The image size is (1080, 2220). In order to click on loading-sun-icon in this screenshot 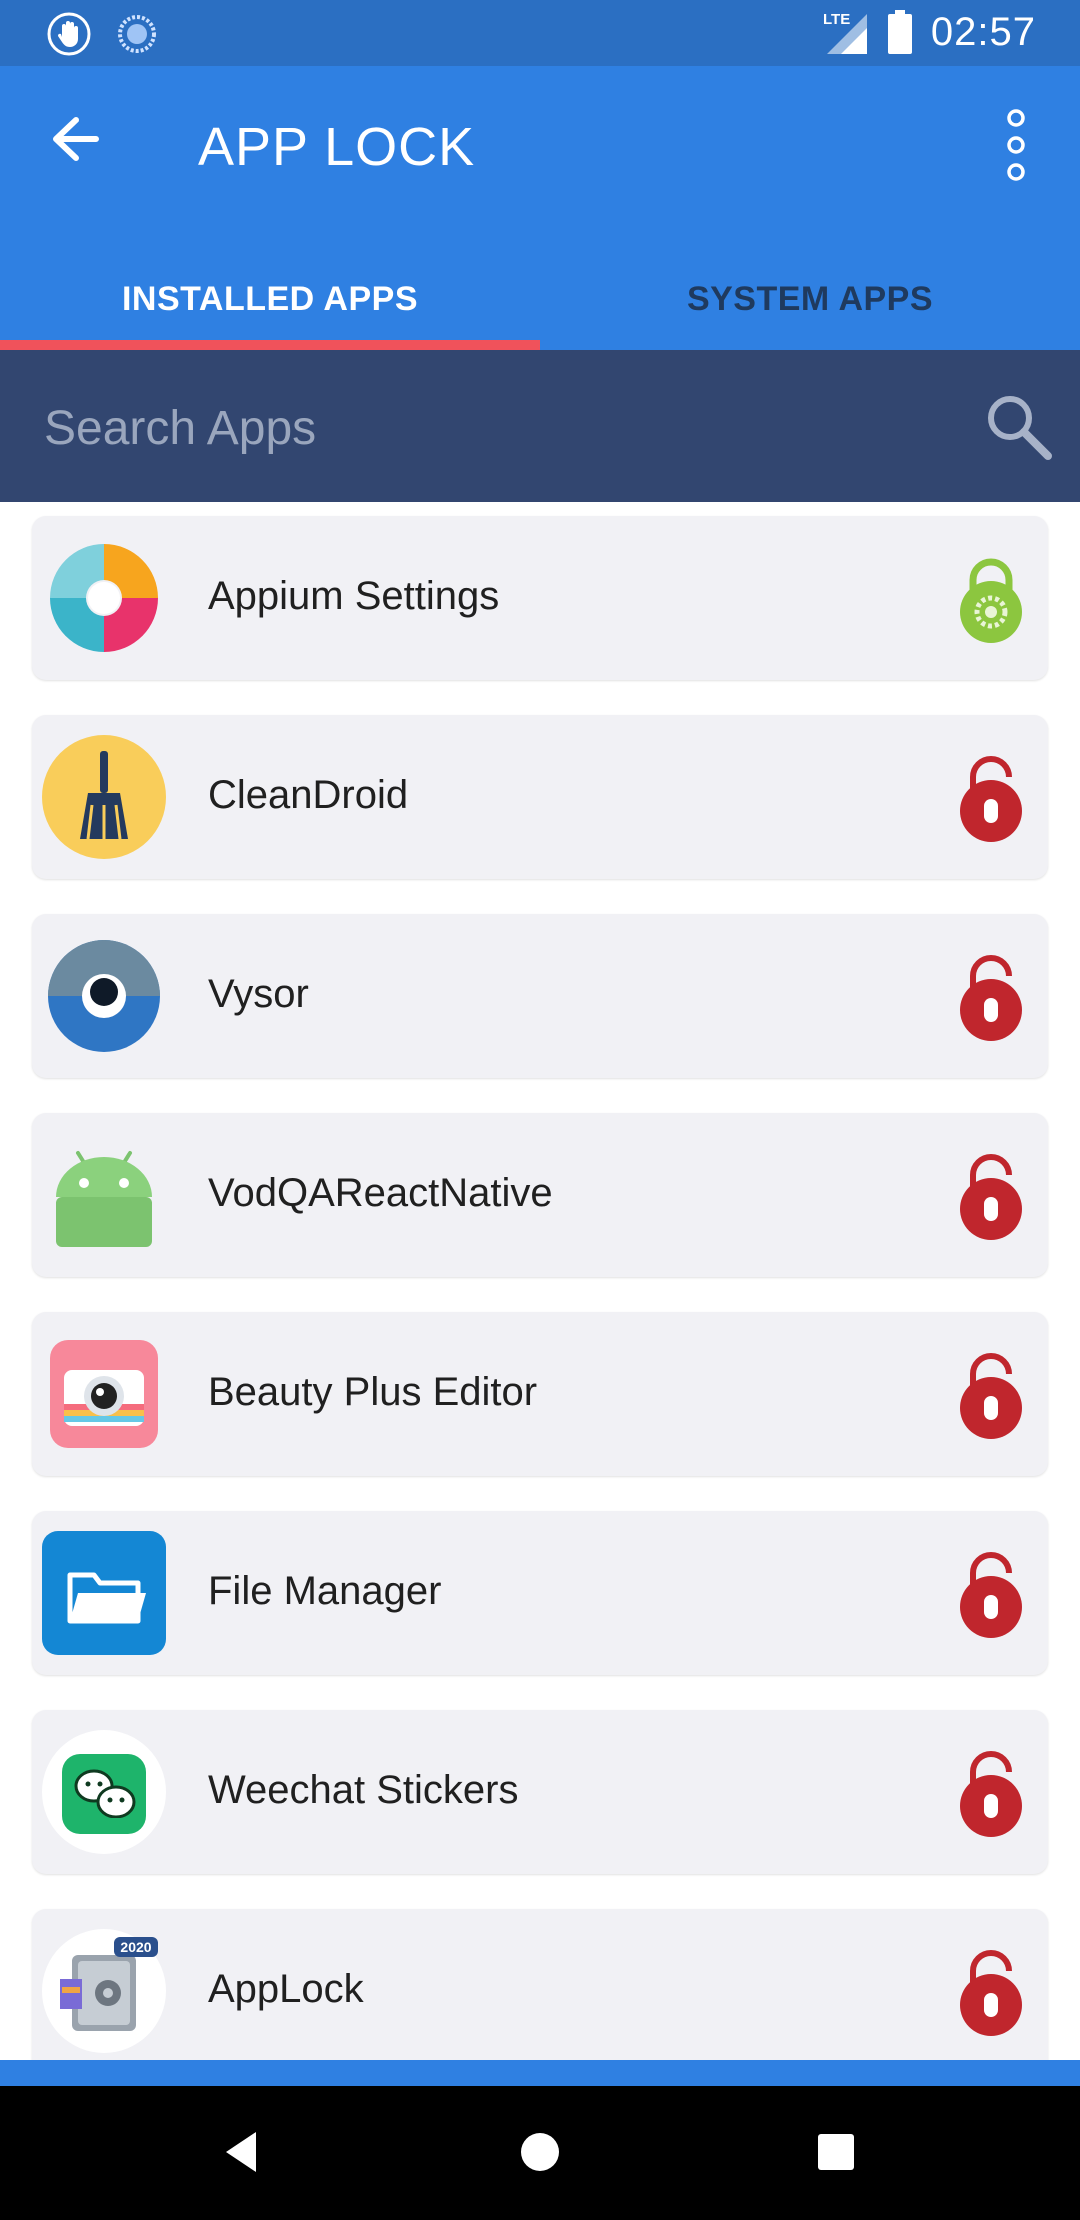, I will do `click(137, 34)`.